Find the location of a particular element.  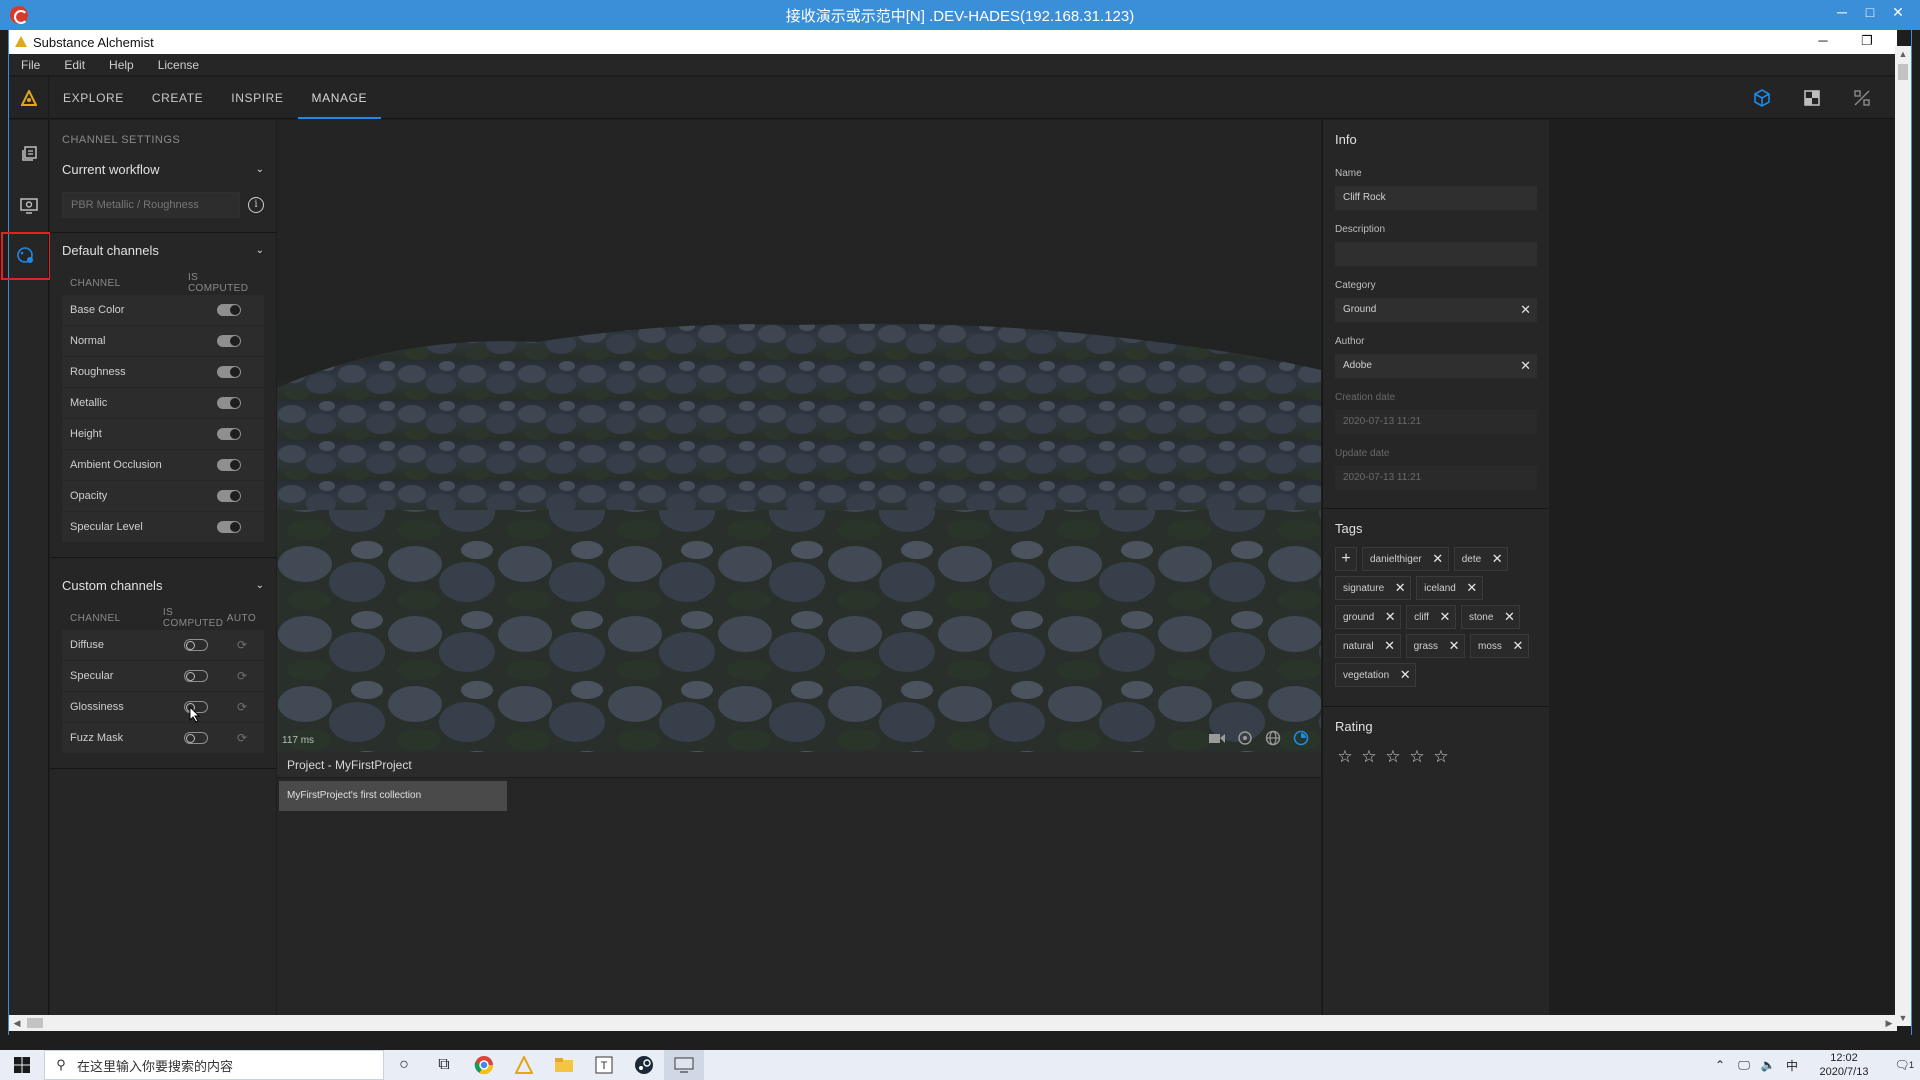

tab-explore: EXPLORE is located at coordinates (93, 98).